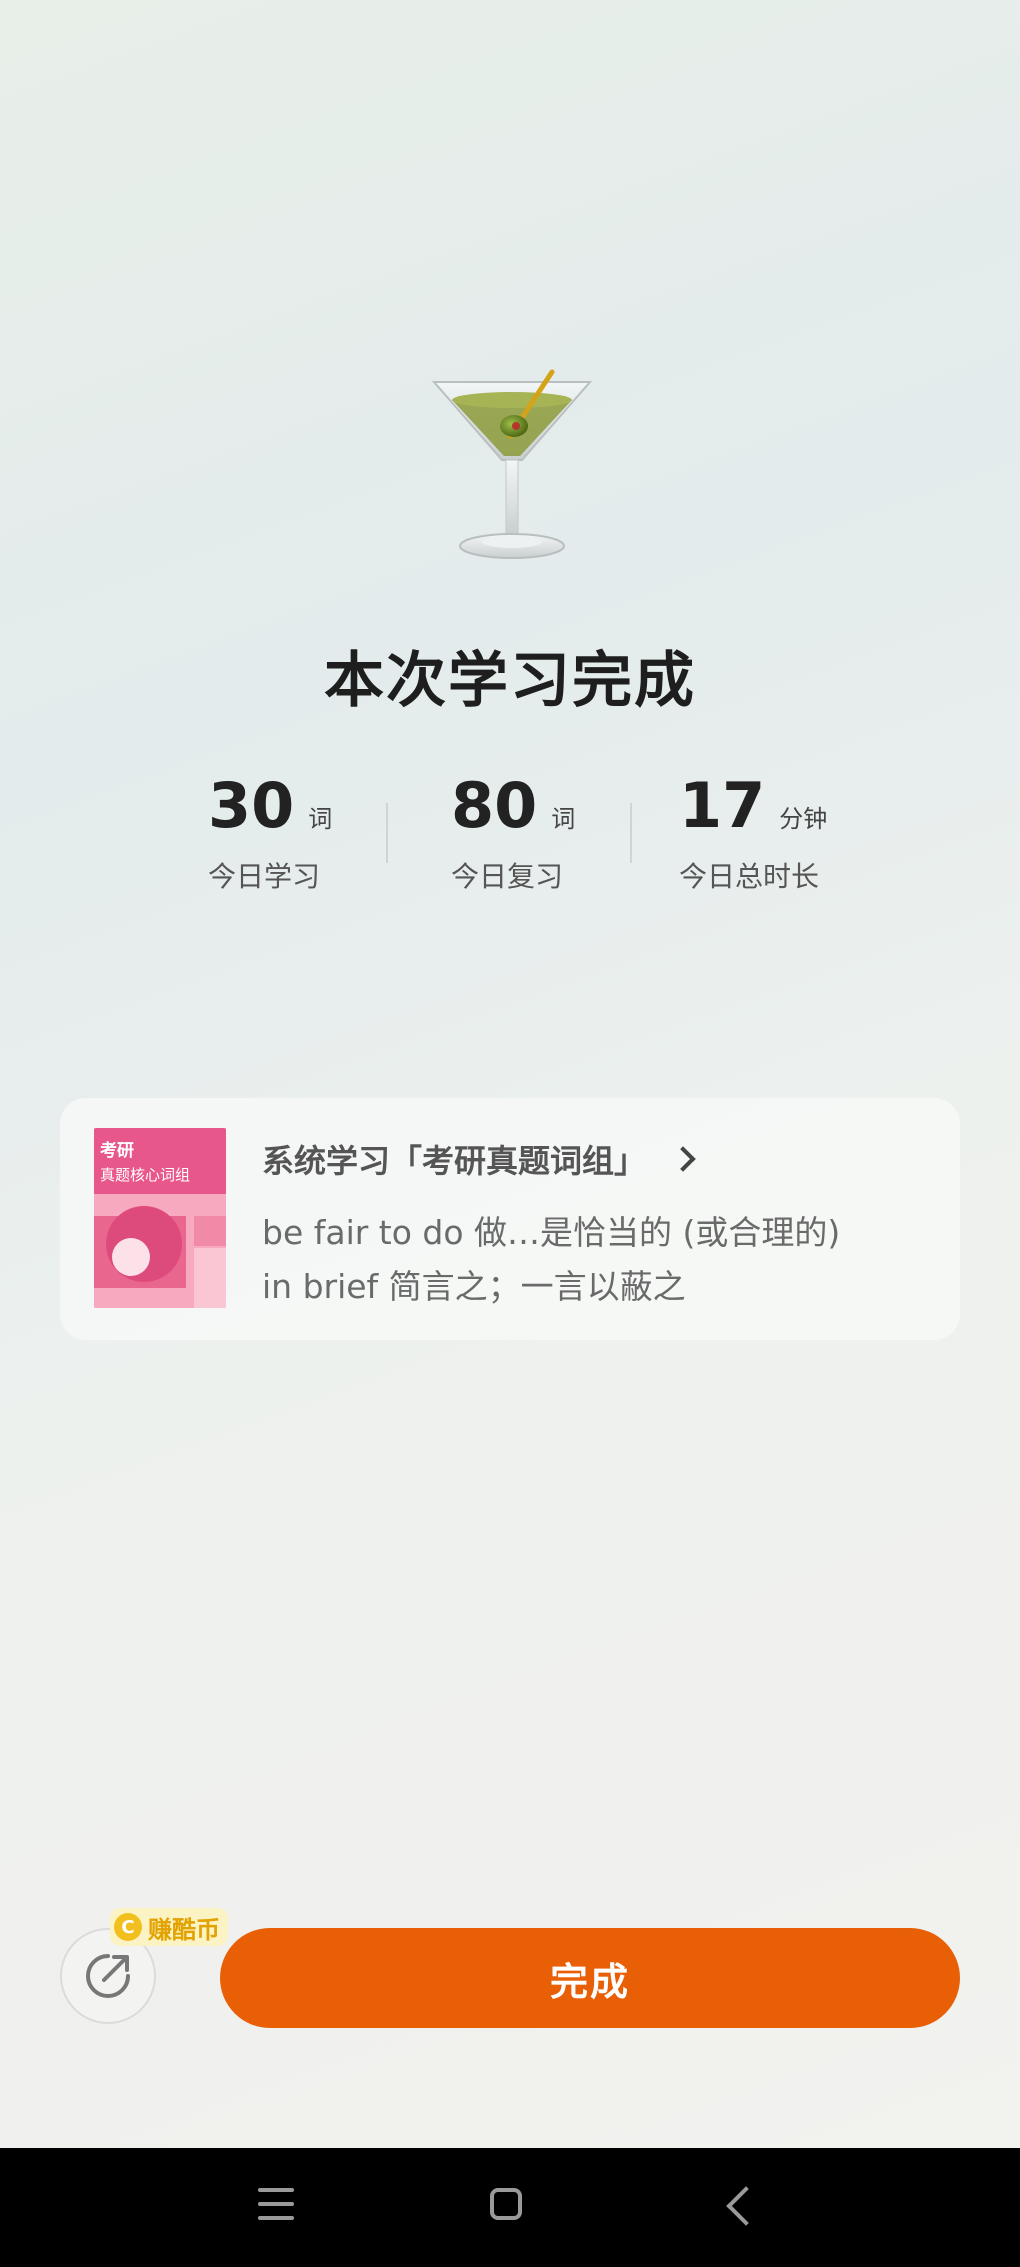 The width and height of the screenshot is (1020, 2267). I want to click on stat-value: 17, so click(722, 805).